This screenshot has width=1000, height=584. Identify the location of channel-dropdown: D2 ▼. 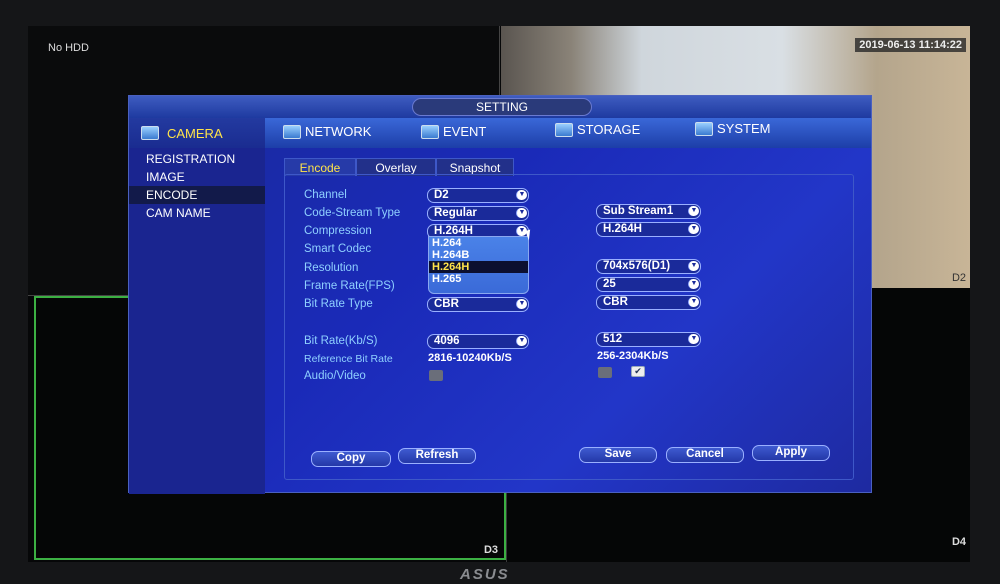
(478, 195).